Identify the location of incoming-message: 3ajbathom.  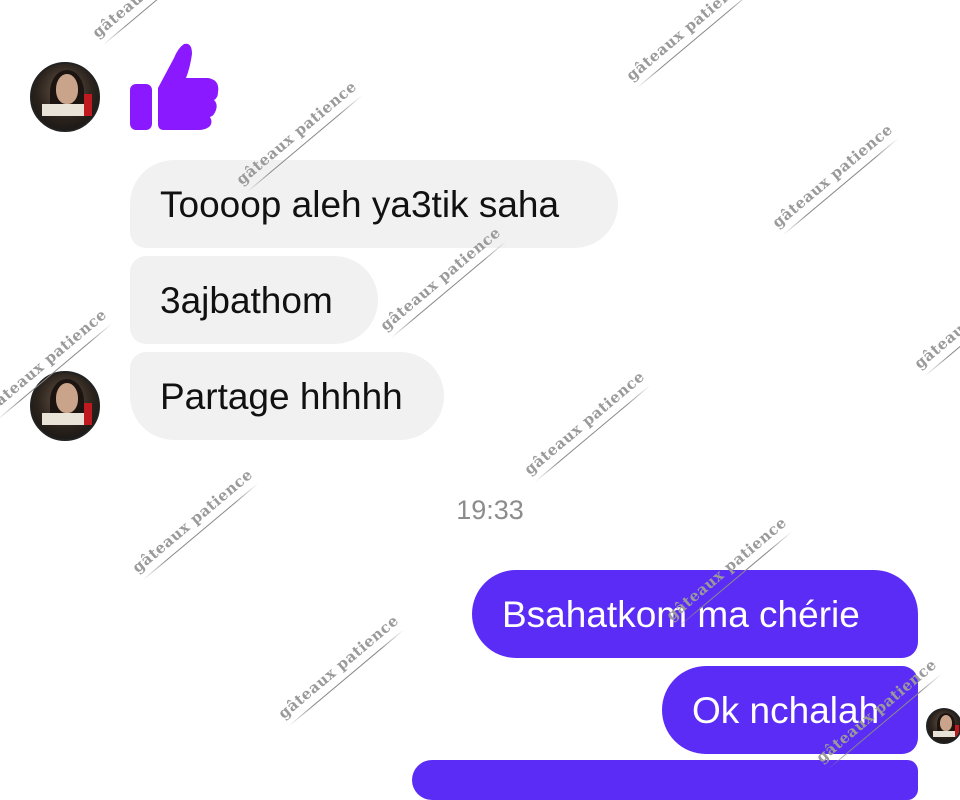
(254, 300).